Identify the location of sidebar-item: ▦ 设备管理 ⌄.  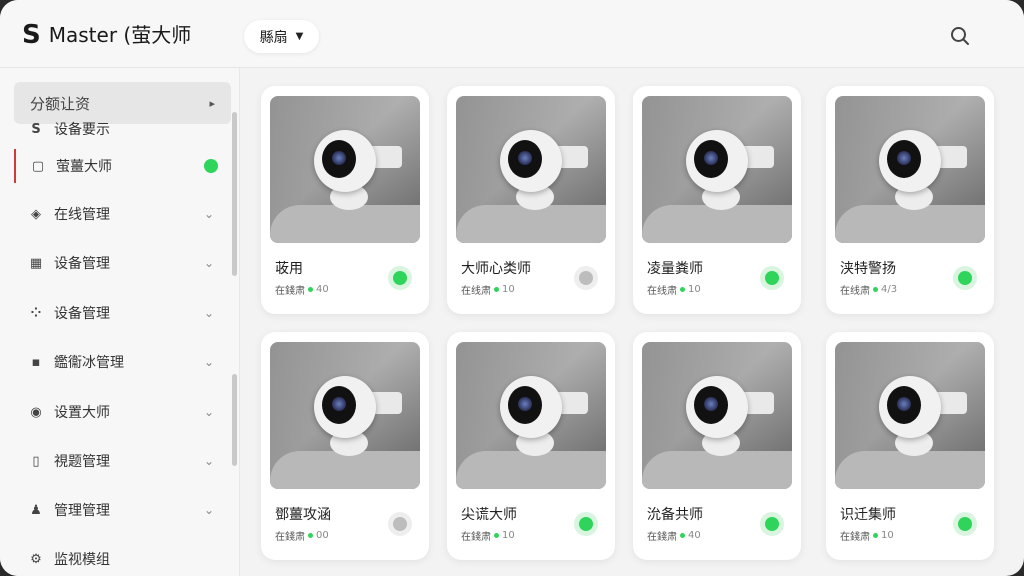
(119, 263).